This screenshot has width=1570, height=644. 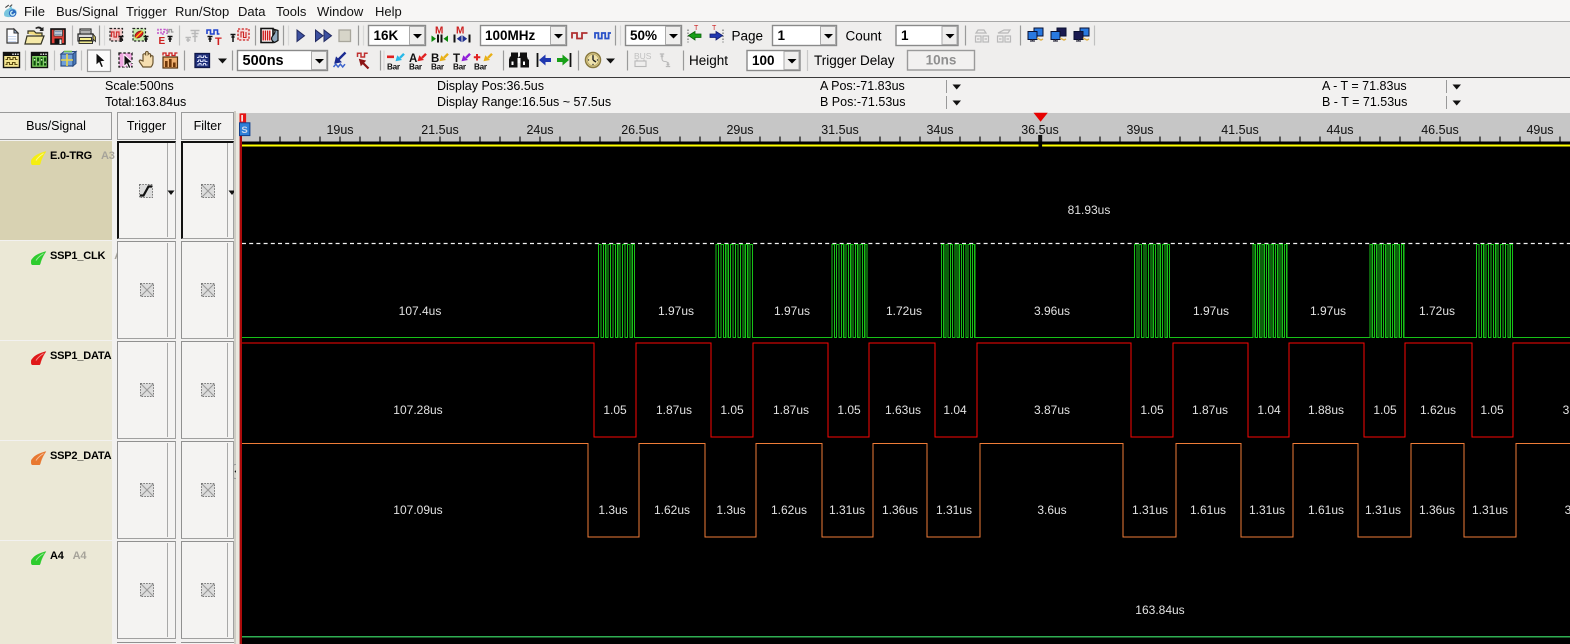 What do you see at coordinates (941, 60) in the screenshot?
I see `svg-text: 10ns` at bounding box center [941, 60].